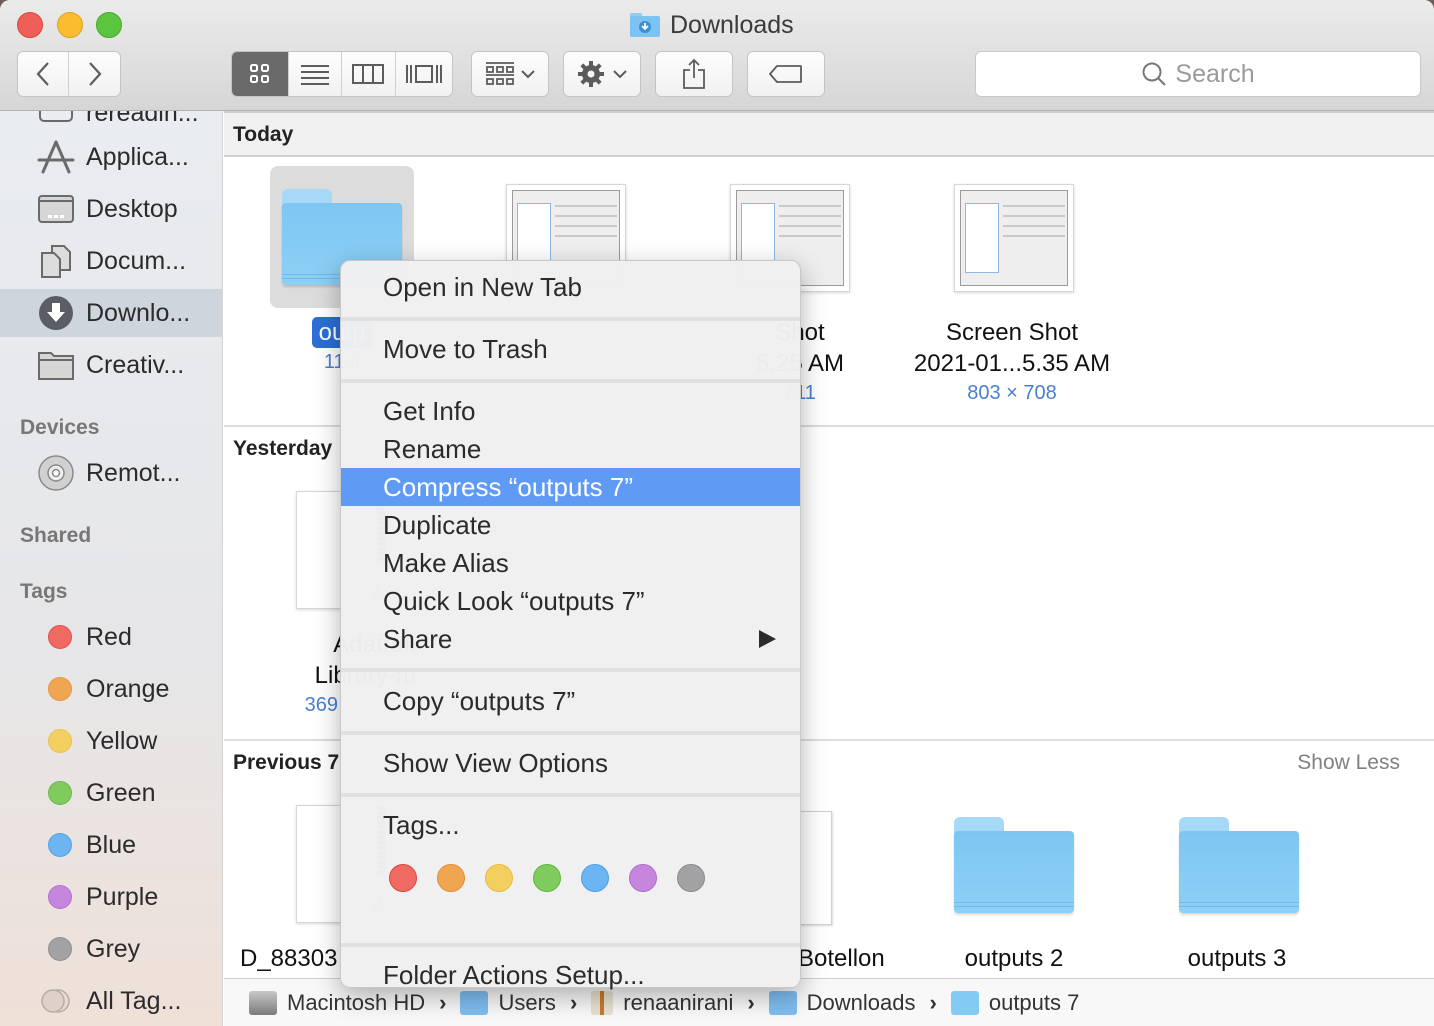  What do you see at coordinates (547, 878) in the screenshot?
I see `tag-green-button` at bounding box center [547, 878].